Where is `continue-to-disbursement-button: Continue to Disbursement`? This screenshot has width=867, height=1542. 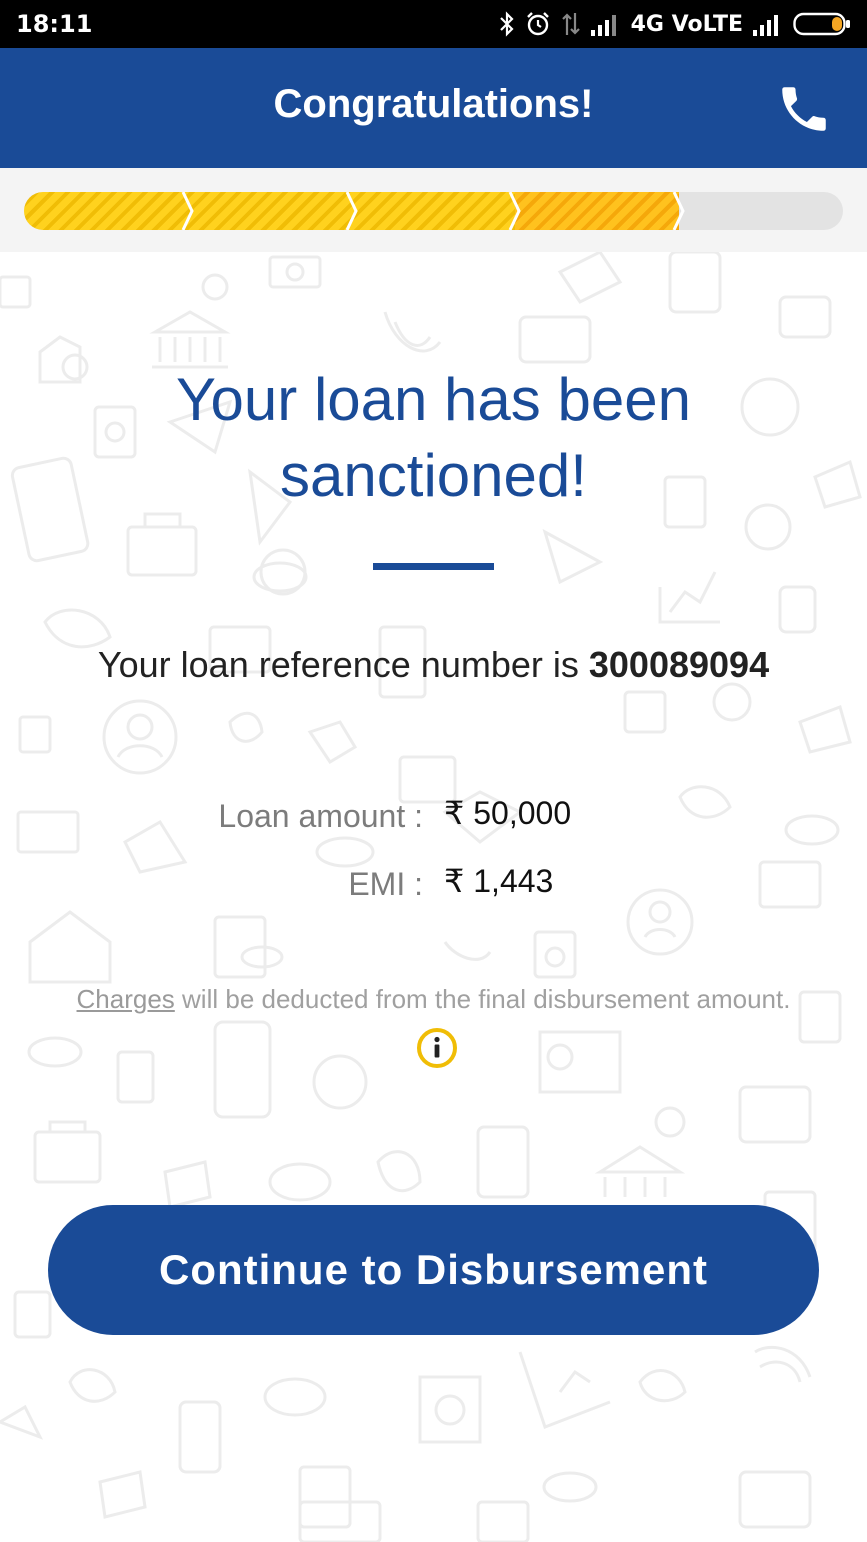 continue-to-disbursement-button: Continue to Disbursement is located at coordinates (433, 1270).